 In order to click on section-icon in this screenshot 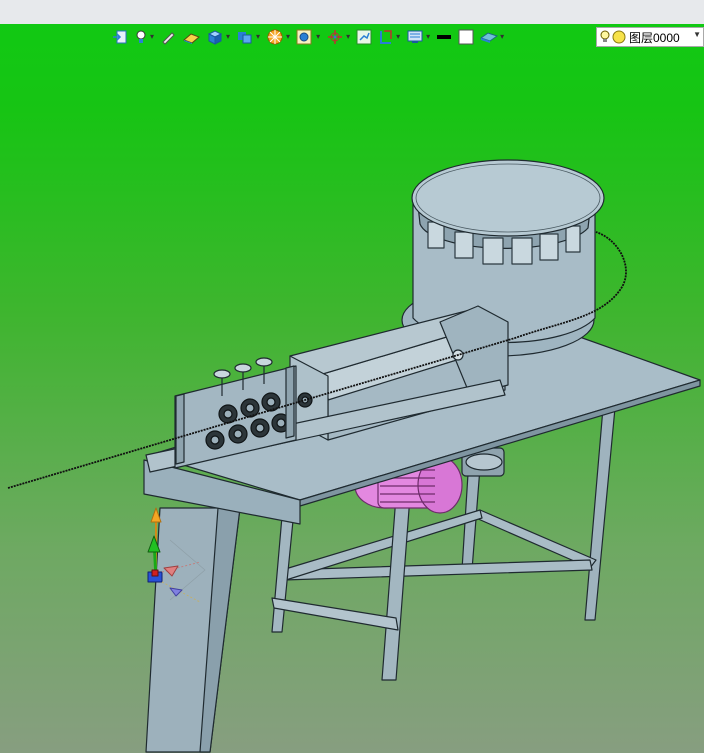, I will do `click(386, 37)`.